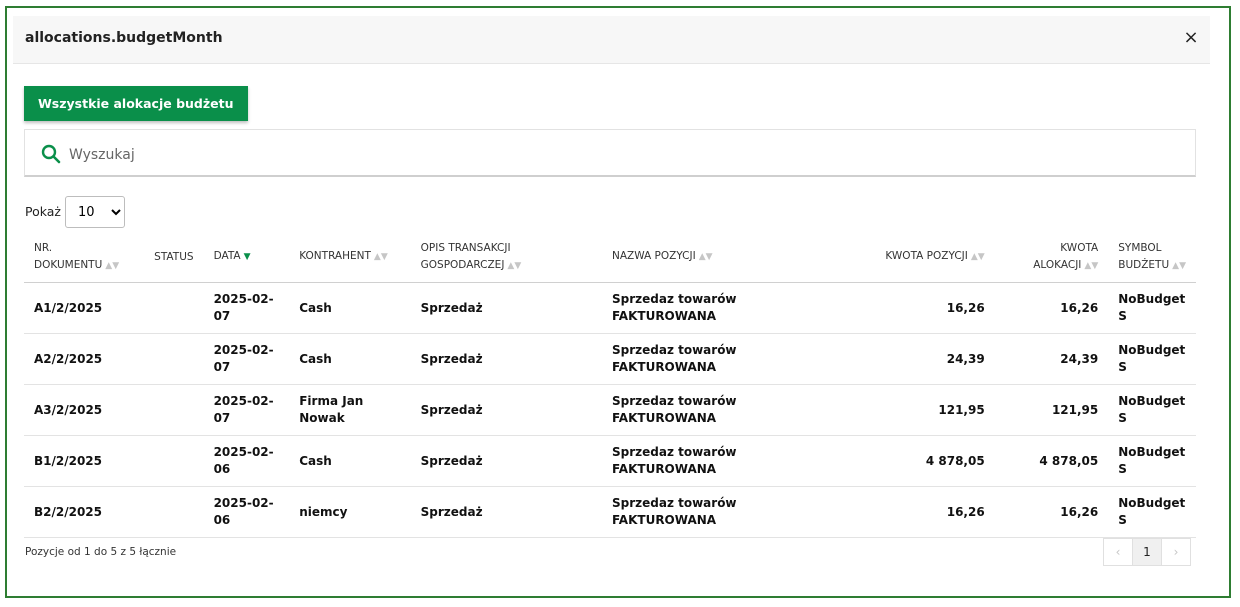 This screenshot has width=1240, height=607. Describe the element at coordinates (43, 211) in the screenshot. I see `show-label: Pokaż` at that location.